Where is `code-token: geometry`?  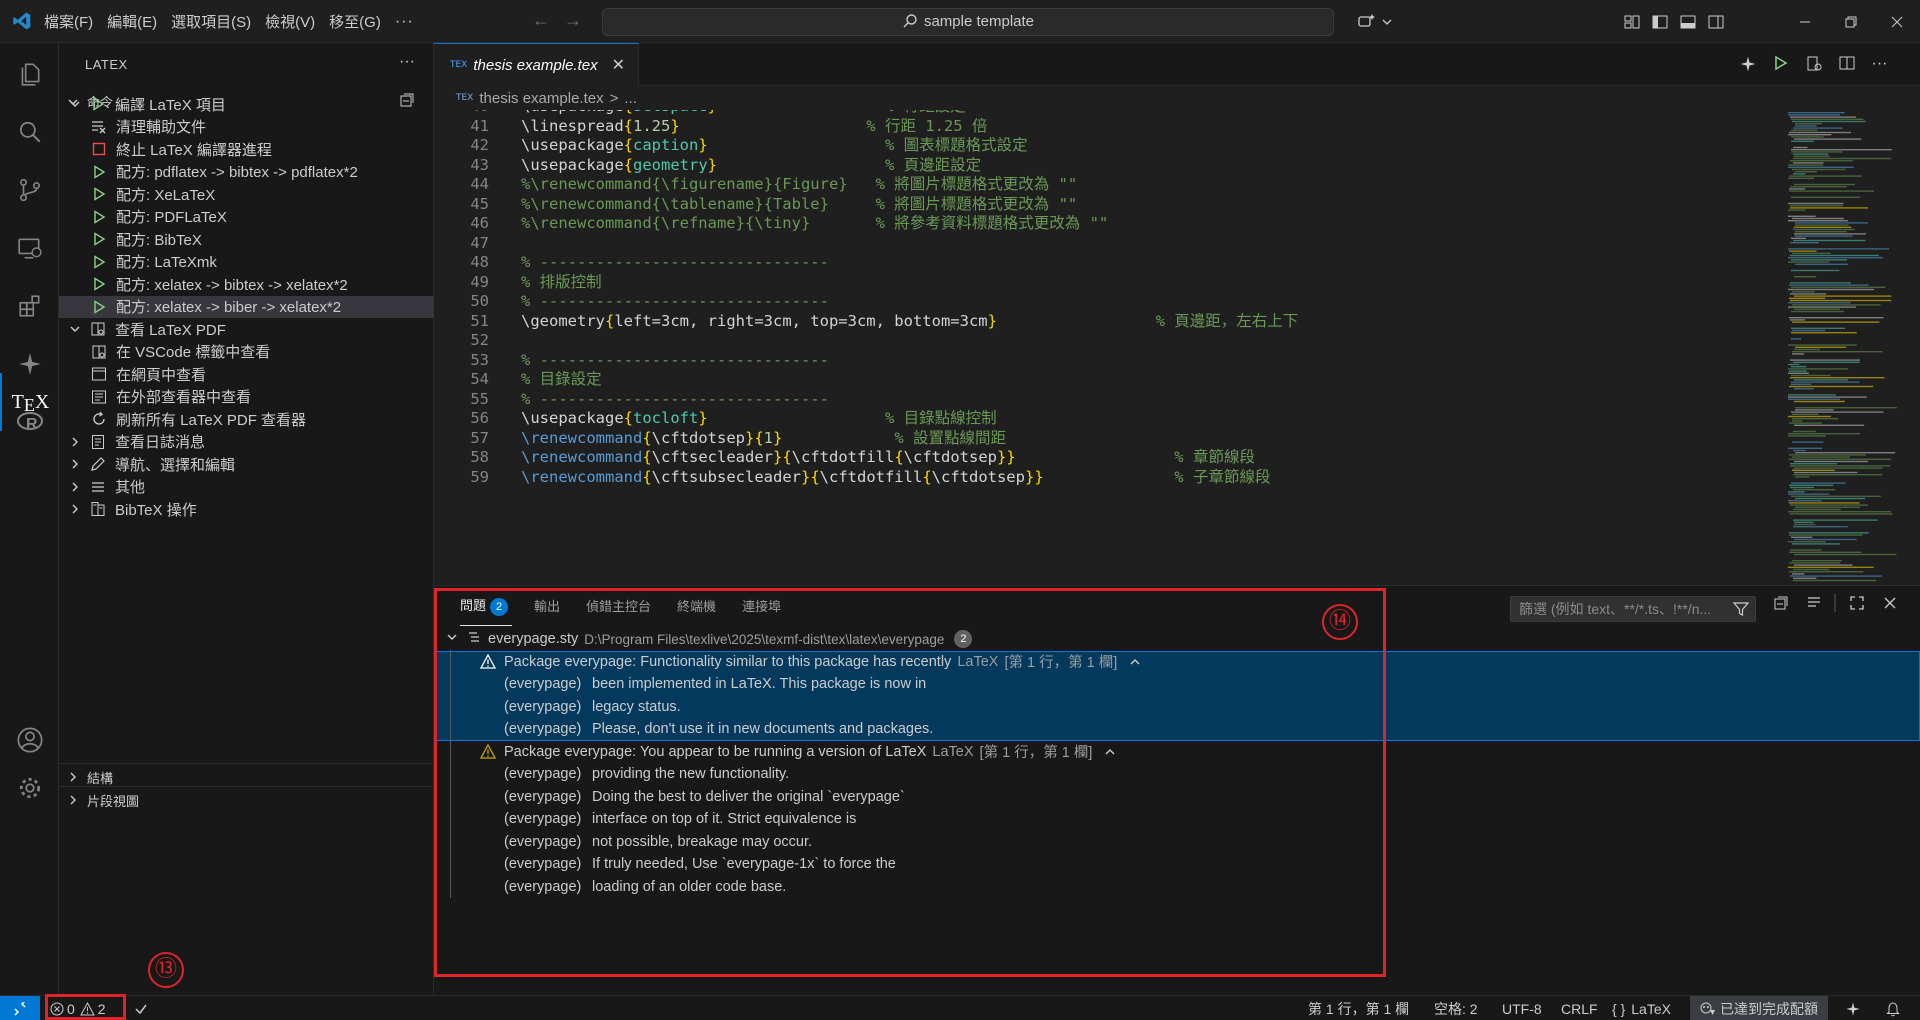
code-token: geometry is located at coordinates (670, 164).